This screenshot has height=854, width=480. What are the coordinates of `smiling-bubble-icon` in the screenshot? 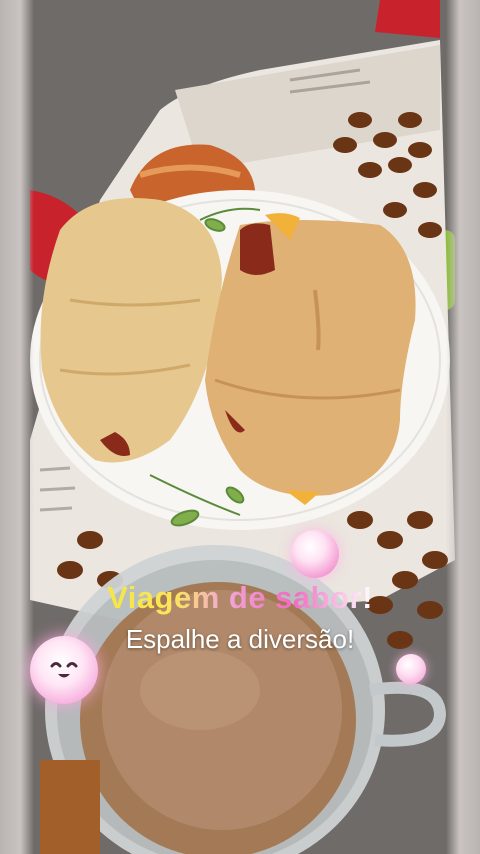 It's located at (64, 670).